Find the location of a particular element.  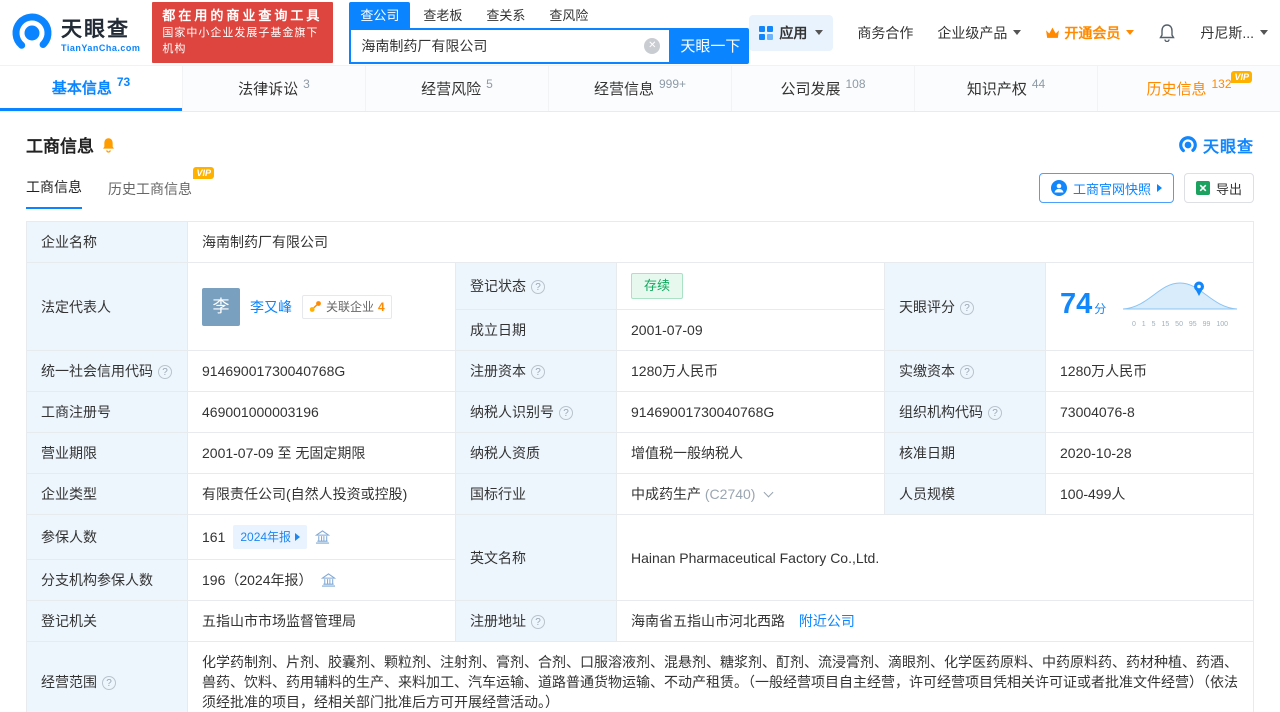

search-tab-company: 查公司 is located at coordinates (380, 14).